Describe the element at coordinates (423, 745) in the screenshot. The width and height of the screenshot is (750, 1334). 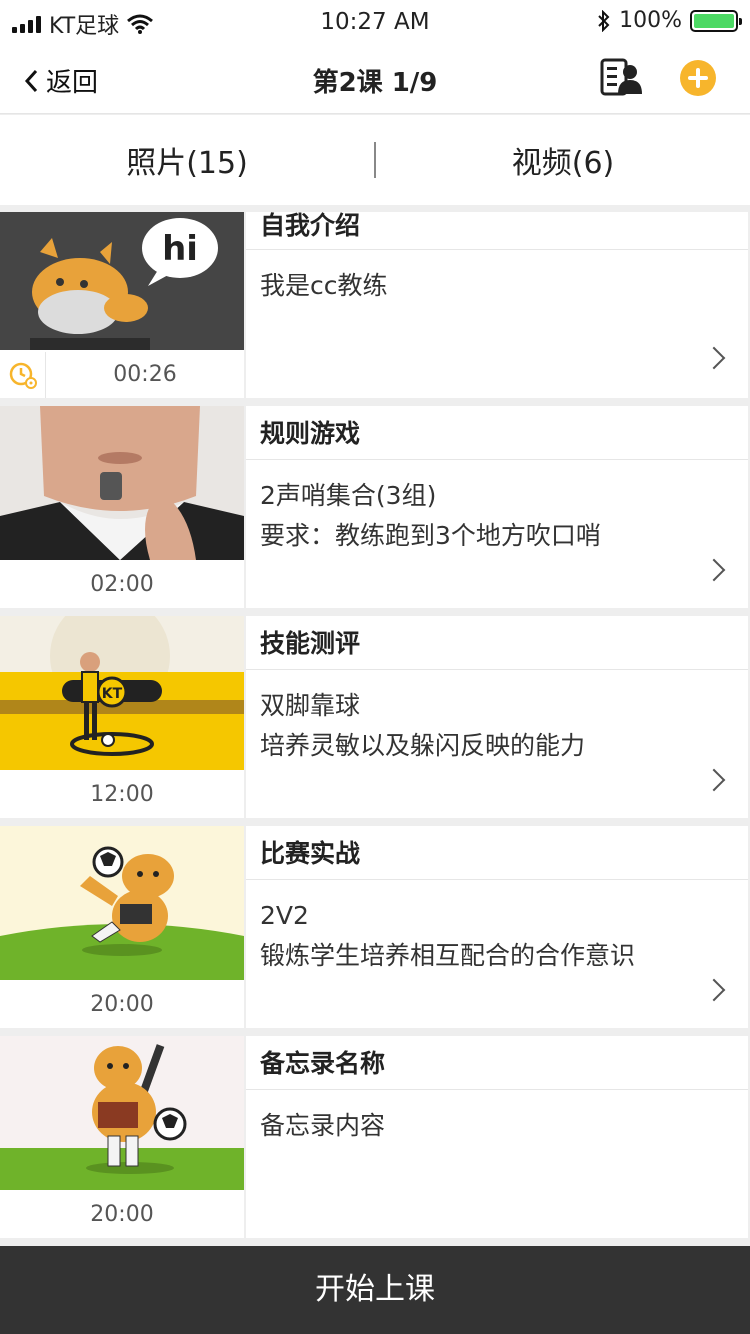
I see `lesson-desc-line: 培养灵敏以及躲闪反映的能力` at that location.